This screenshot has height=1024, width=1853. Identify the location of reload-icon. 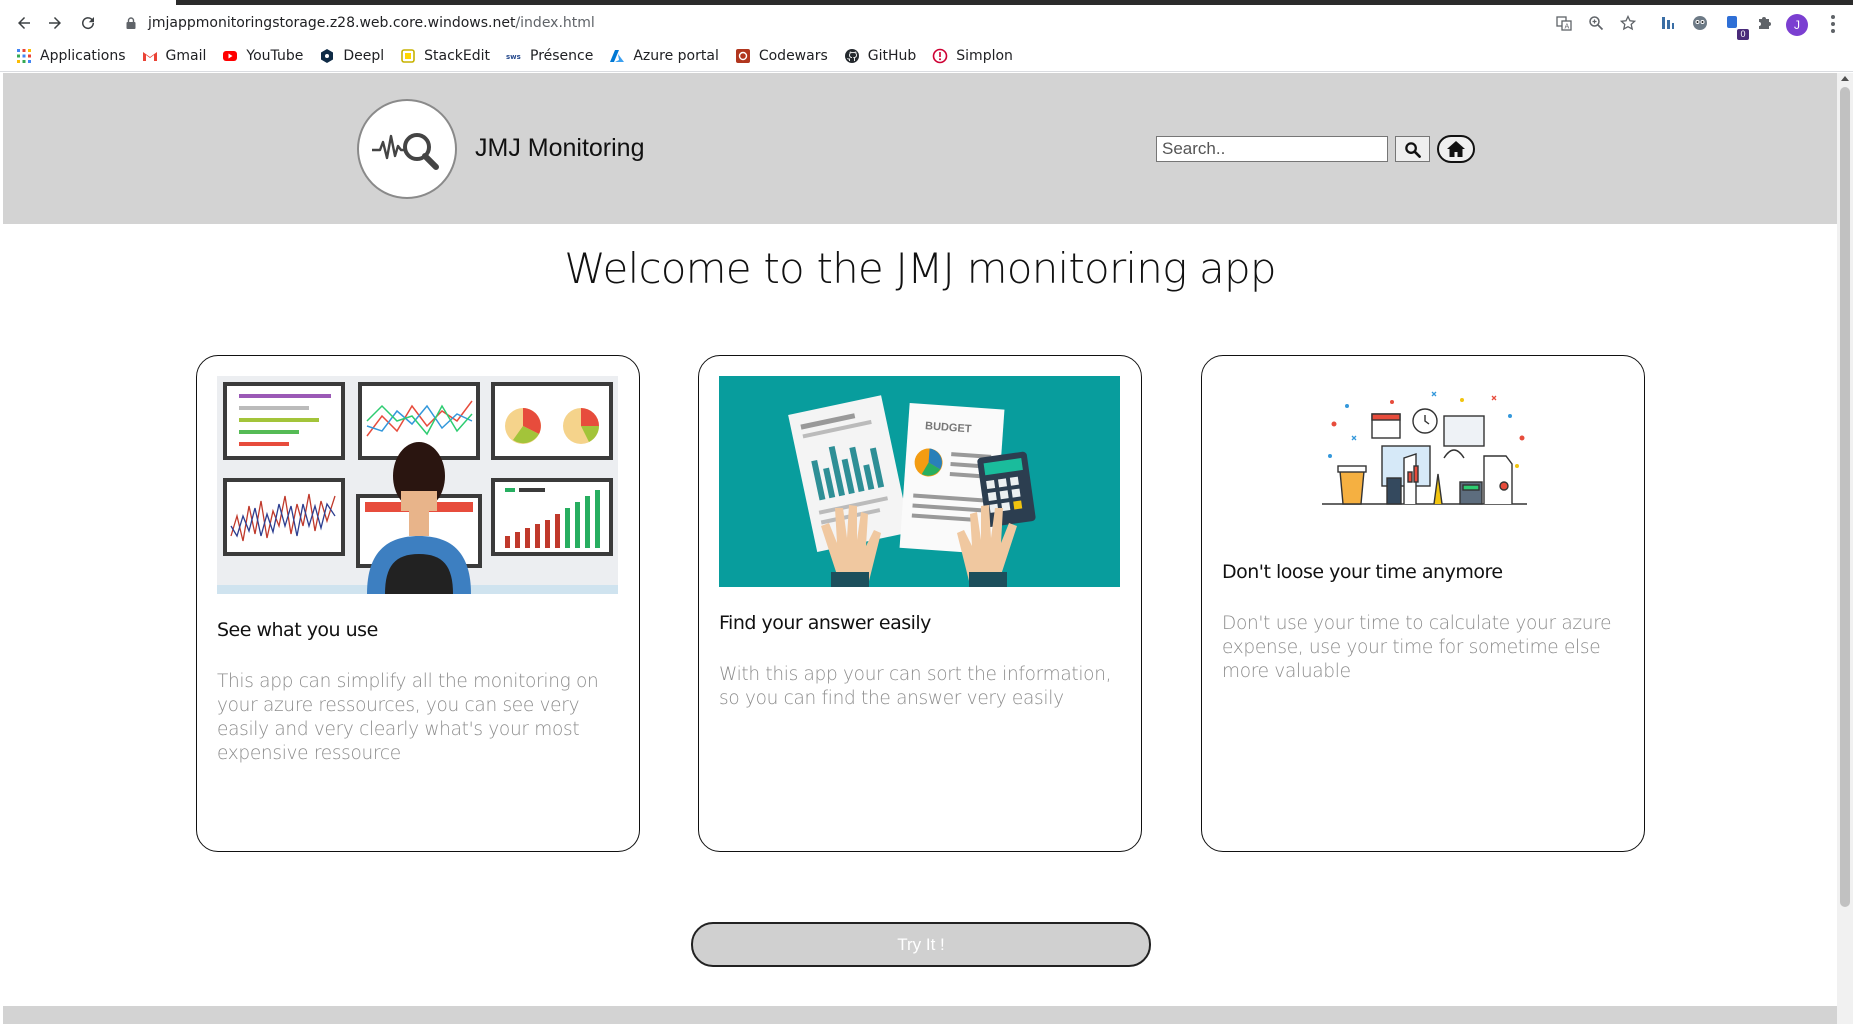
(88, 23).